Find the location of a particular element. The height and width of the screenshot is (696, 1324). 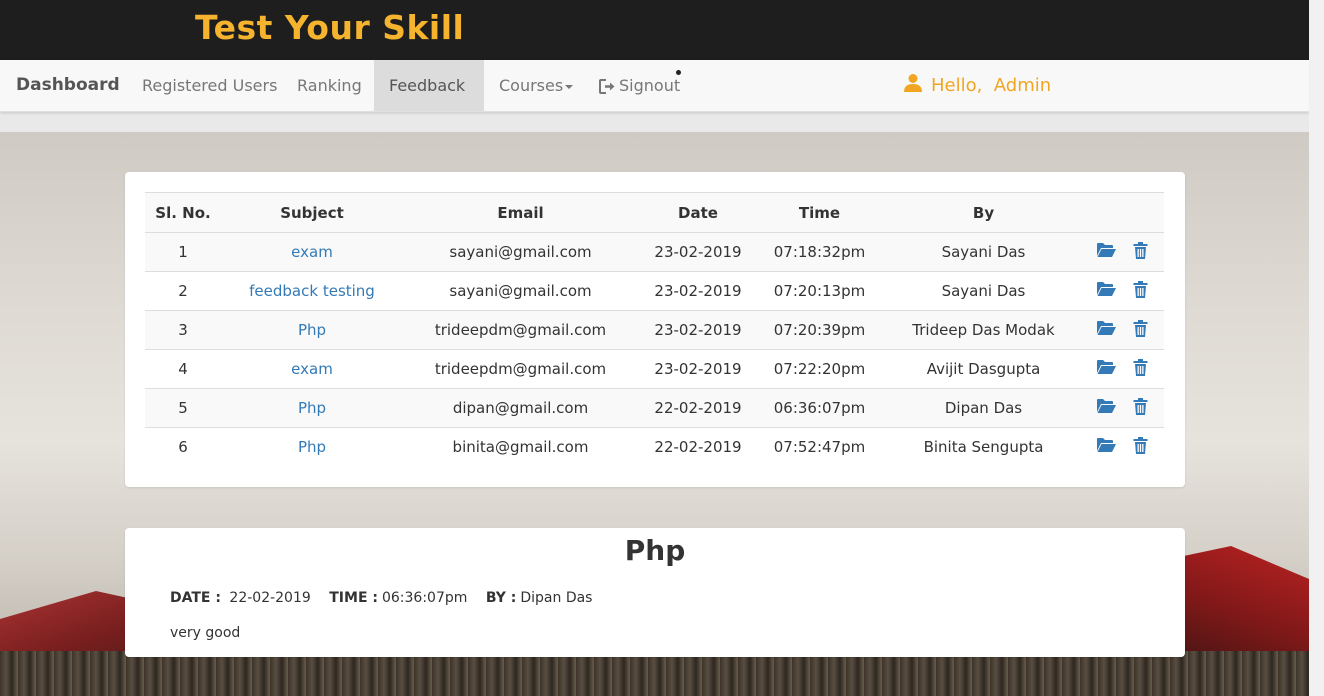

user-greeting: Hello, Admin is located at coordinates (977, 85).